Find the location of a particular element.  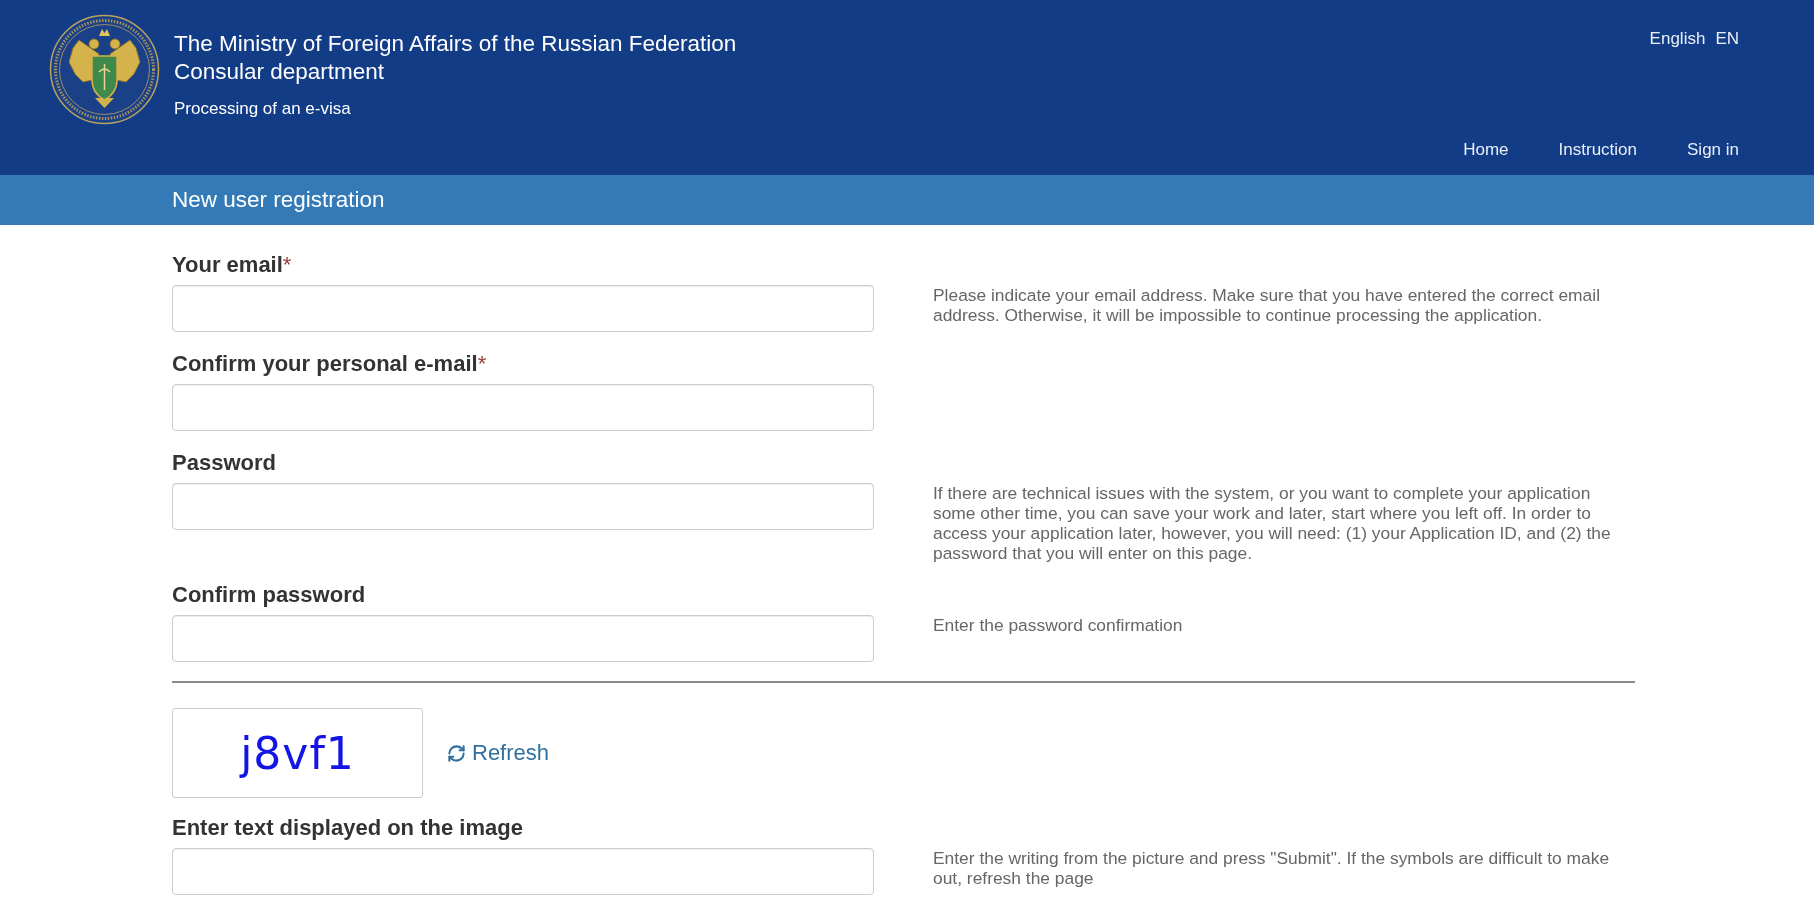

help-text: If there are technical issues with the system, or you want to complete your application some other time, you can save your work and later, start where you left off. In order to access your application later, however, you will need: (1) your Application ID, and (2) the password that you will enter on this page. is located at coordinates (1272, 523).